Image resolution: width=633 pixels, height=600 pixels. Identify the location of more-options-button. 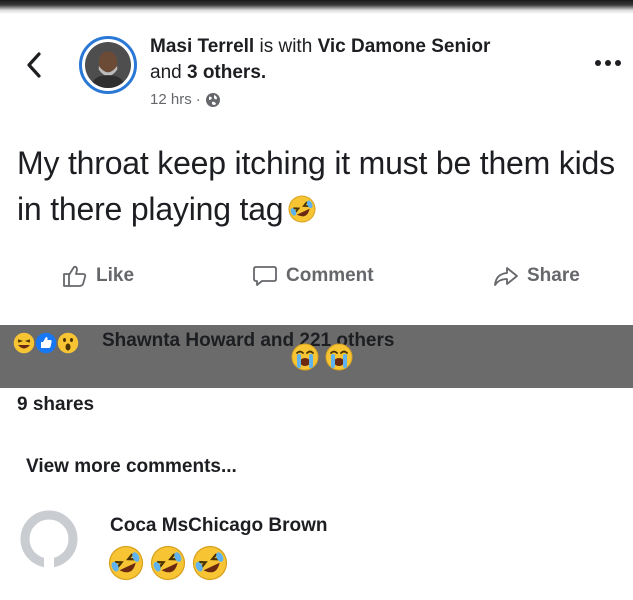
(608, 63).